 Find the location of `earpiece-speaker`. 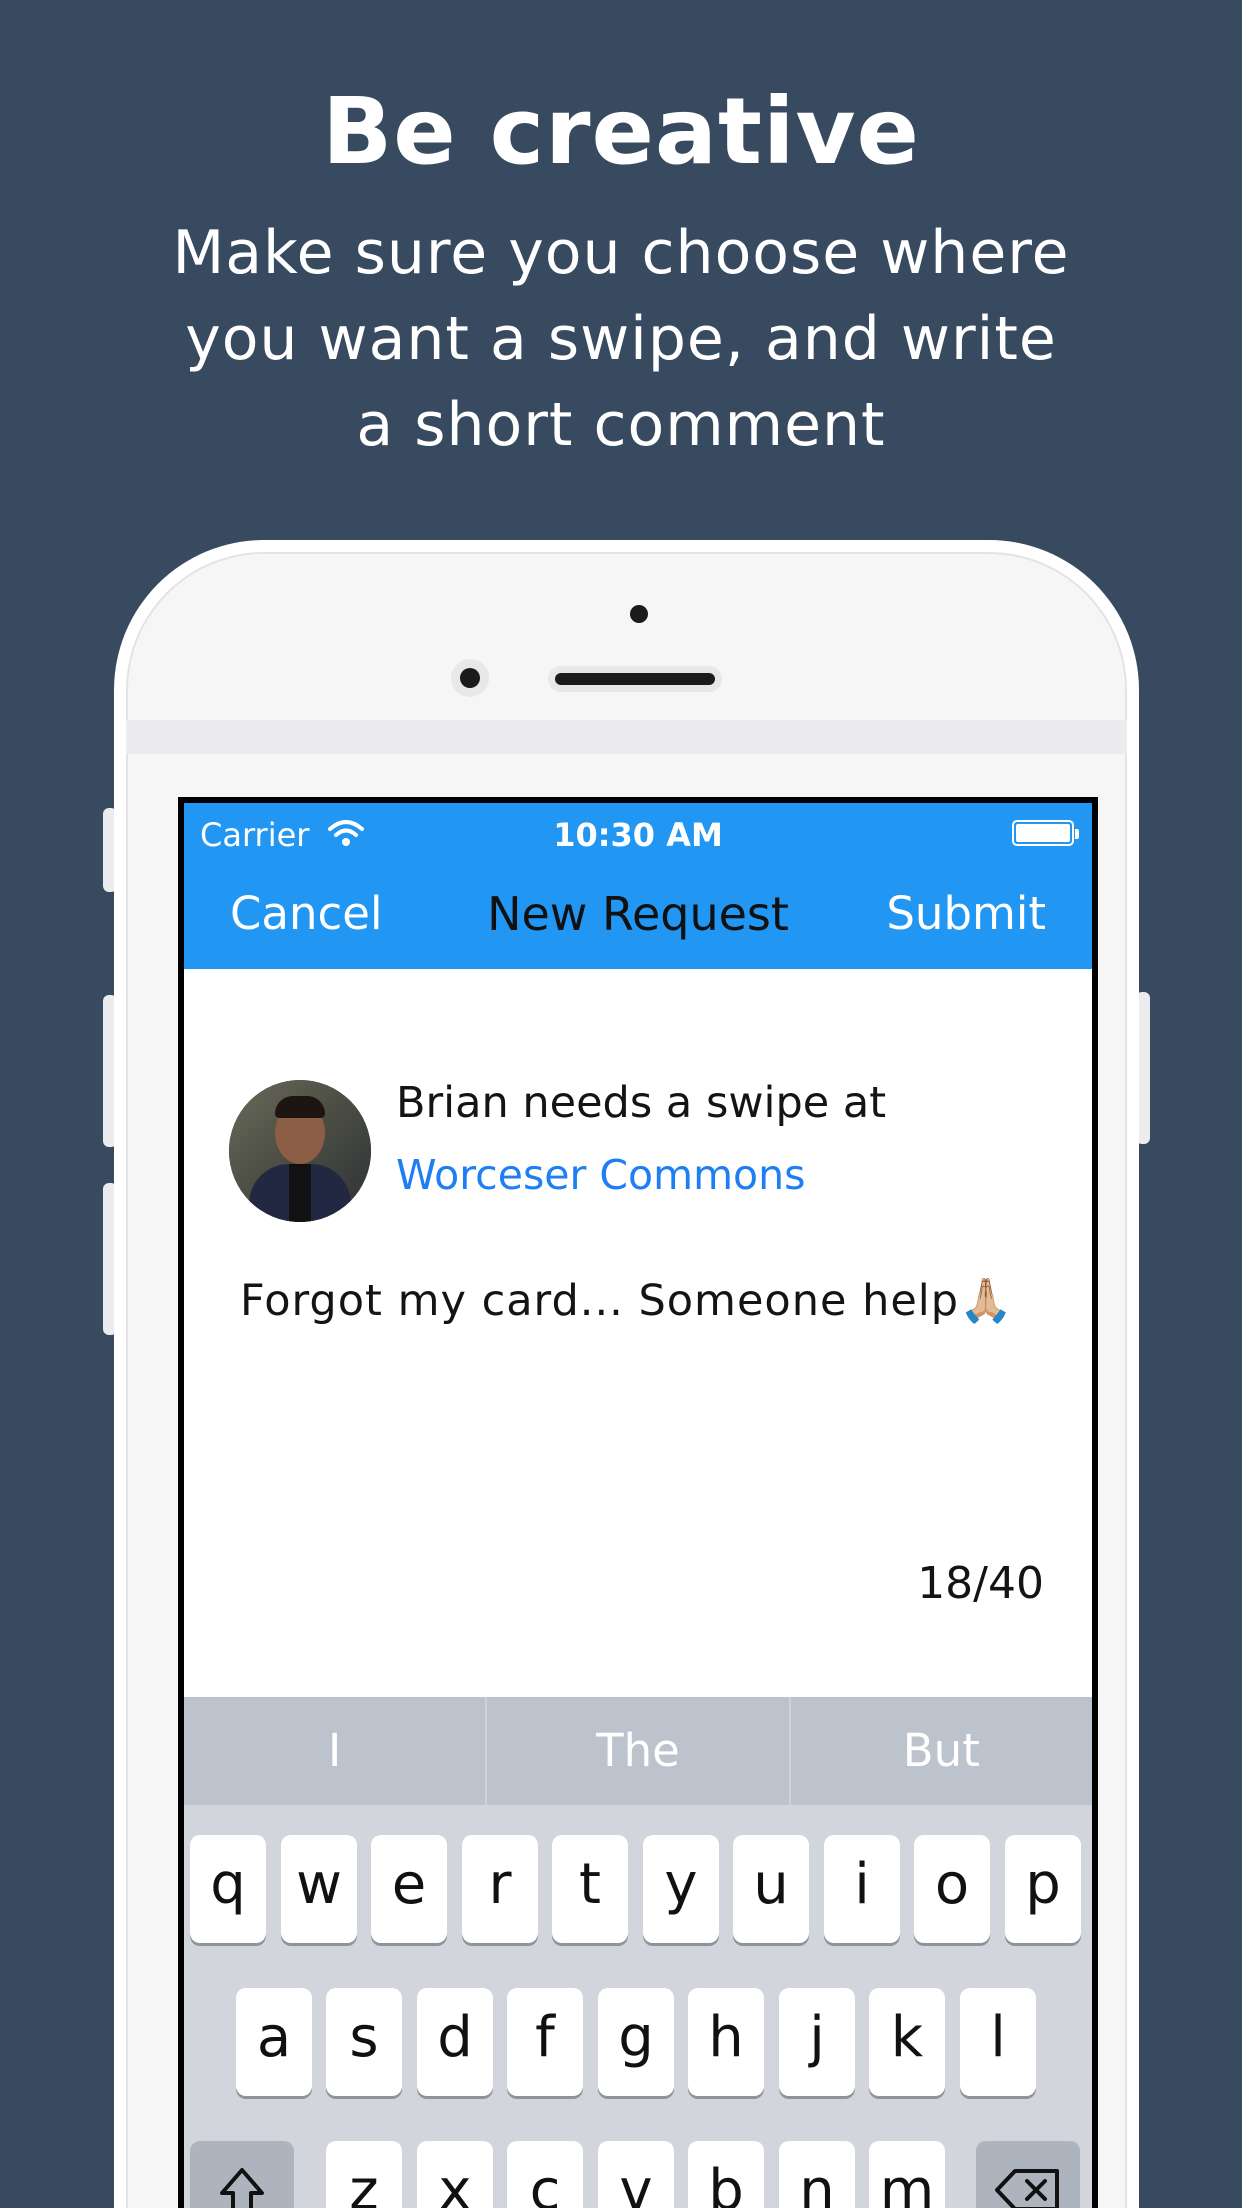

earpiece-speaker is located at coordinates (635, 679).